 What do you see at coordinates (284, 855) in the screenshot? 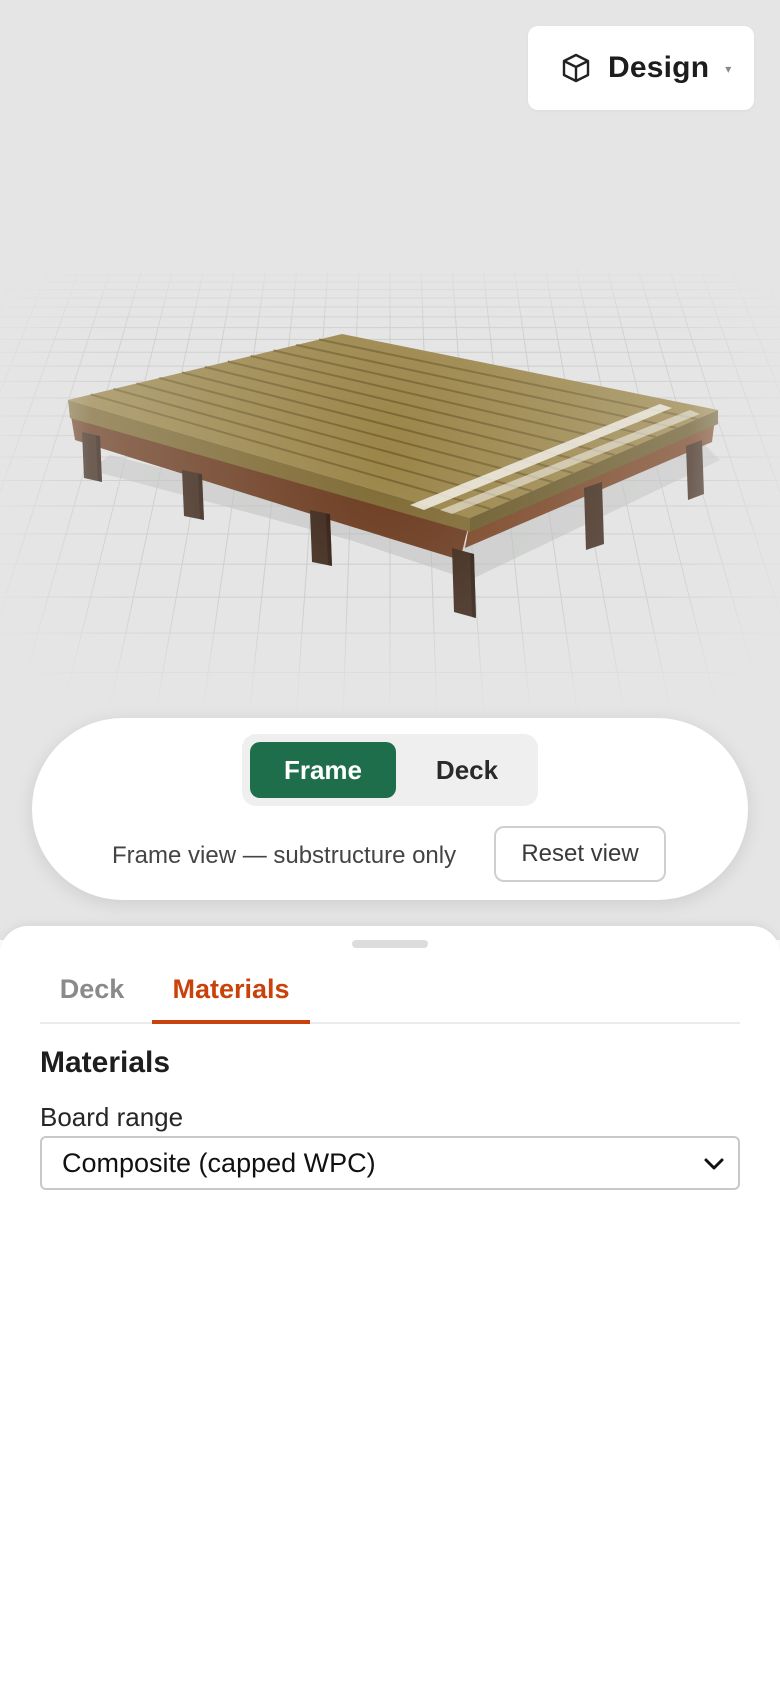
I see `view-status-text: Frame view — substructure only` at bounding box center [284, 855].